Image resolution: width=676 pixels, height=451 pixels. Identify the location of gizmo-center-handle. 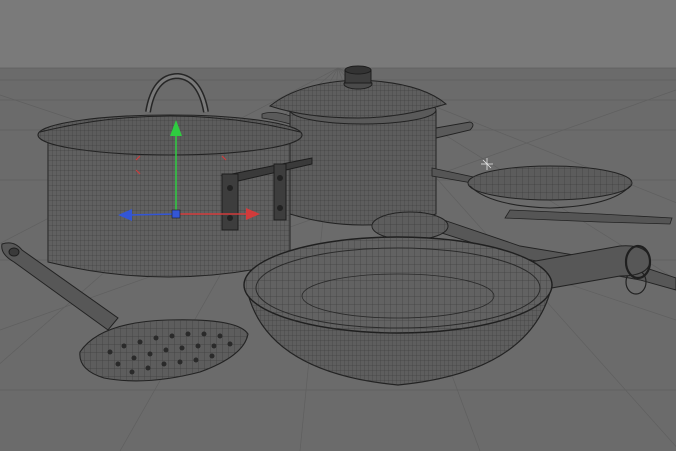
(176, 214).